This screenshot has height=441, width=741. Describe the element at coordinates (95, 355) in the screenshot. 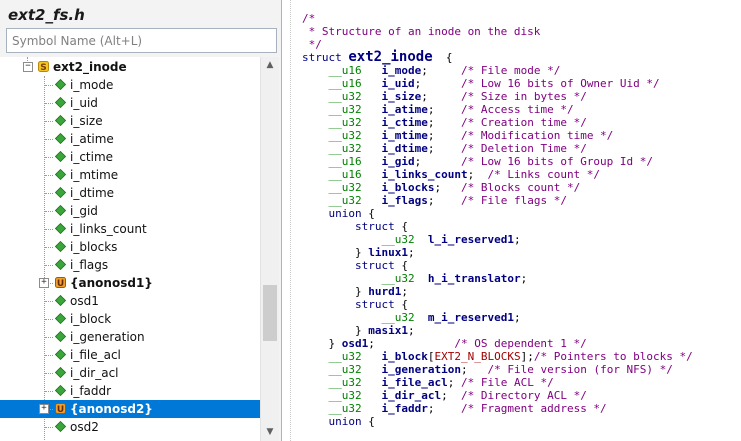

I see `tree-item-label: i_file_acl` at that location.